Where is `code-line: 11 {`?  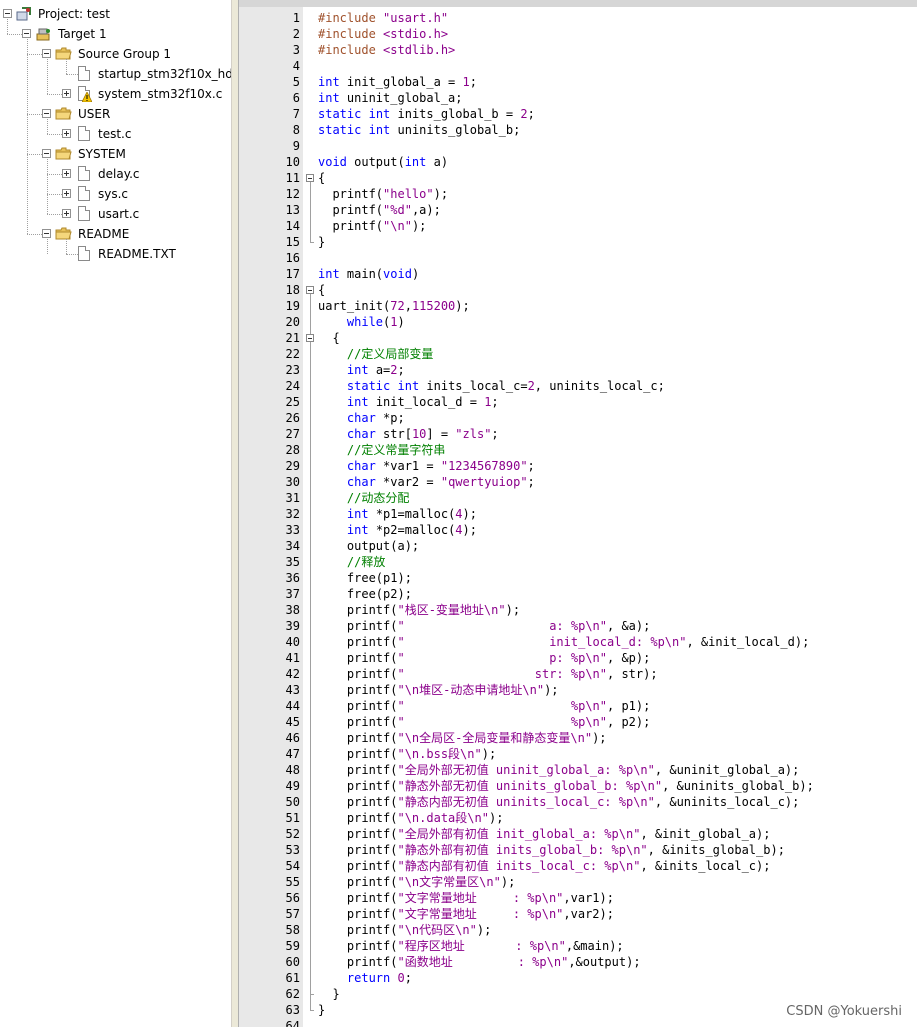 code-line: 11 { is located at coordinates (578, 178).